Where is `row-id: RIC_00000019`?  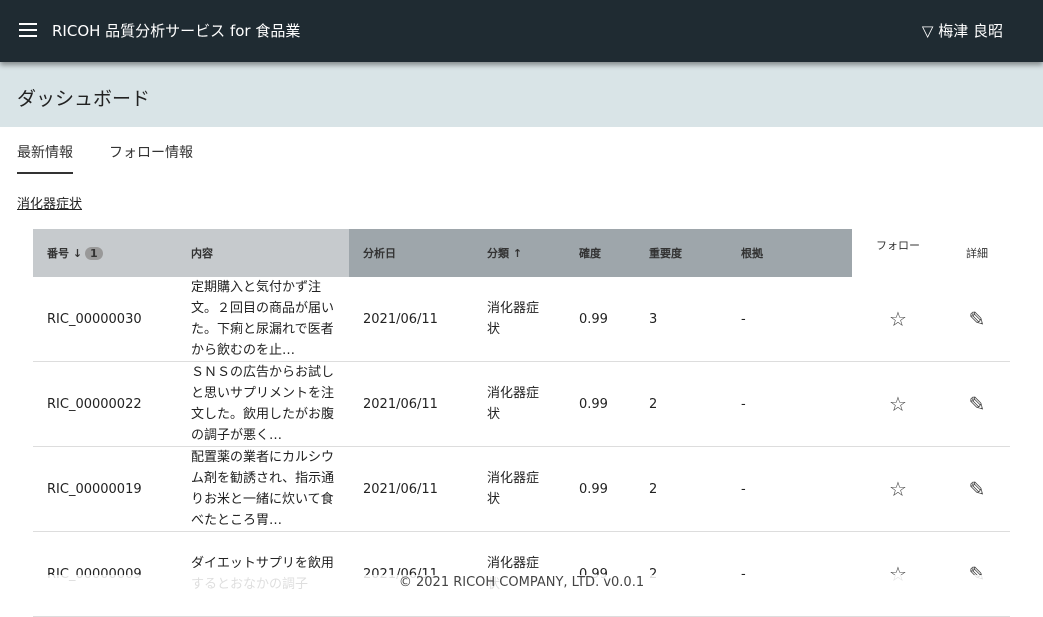
row-id: RIC_00000019 is located at coordinates (105, 489).